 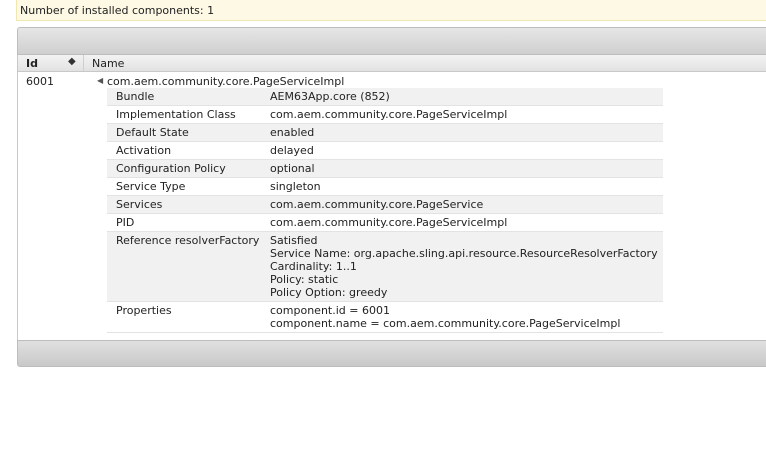 I want to click on detail-value-line: Policy: static, so click(x=304, y=279).